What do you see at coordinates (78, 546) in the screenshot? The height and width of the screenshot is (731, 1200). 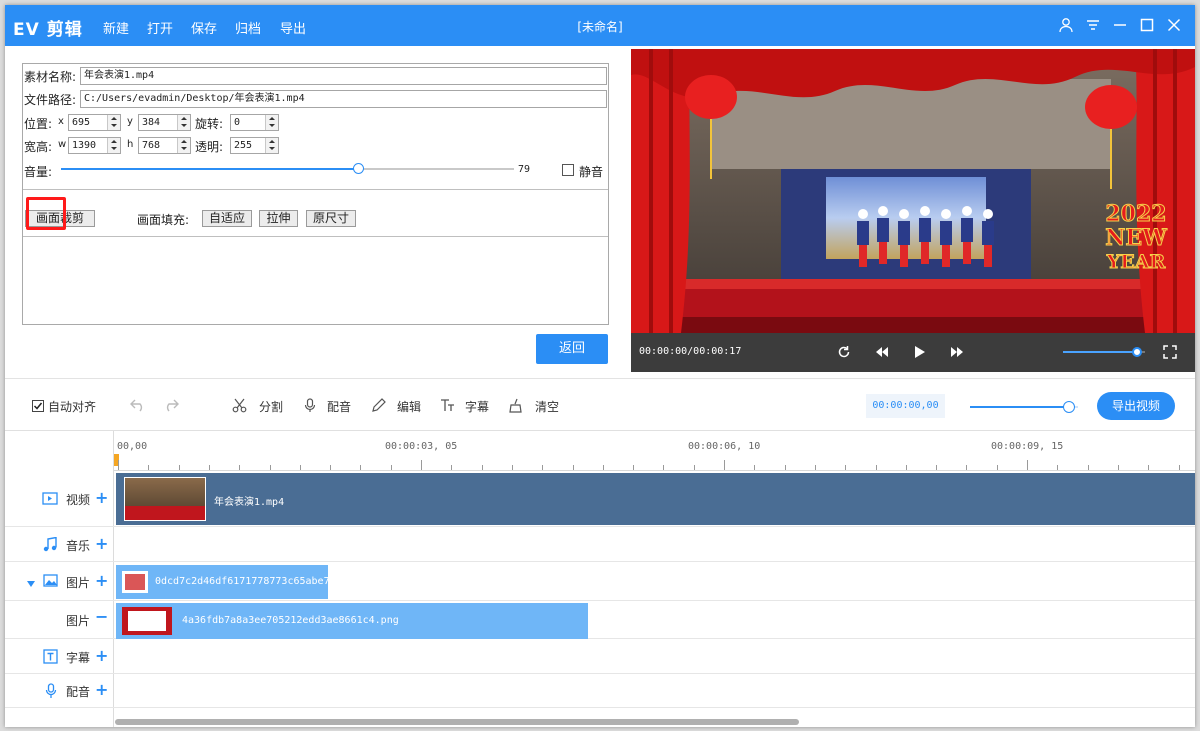 I see `music-track-label: 音乐` at bounding box center [78, 546].